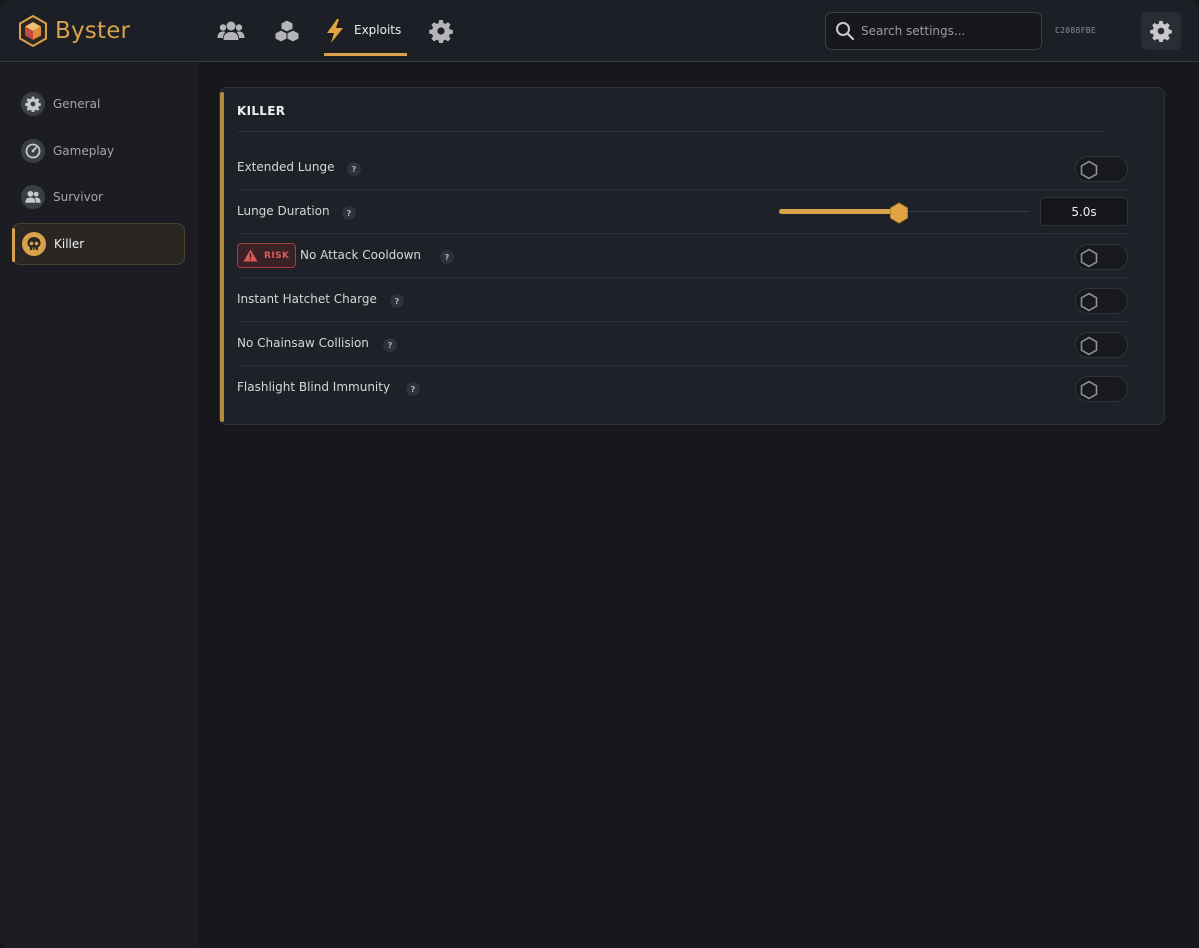 The width and height of the screenshot is (1199, 948). I want to click on cubes-icon, so click(287, 31).